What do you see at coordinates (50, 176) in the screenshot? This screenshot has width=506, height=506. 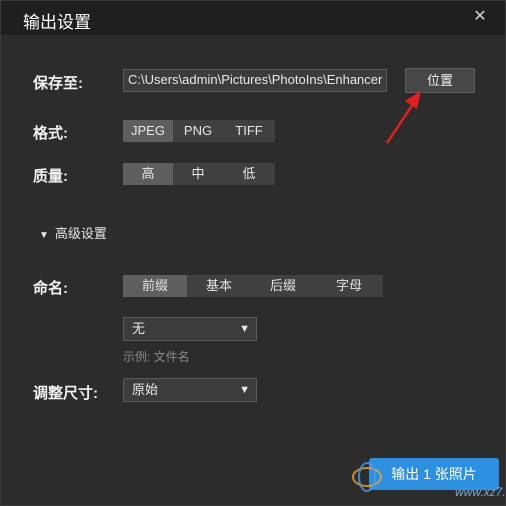 I see `quality-label: 质量:` at bounding box center [50, 176].